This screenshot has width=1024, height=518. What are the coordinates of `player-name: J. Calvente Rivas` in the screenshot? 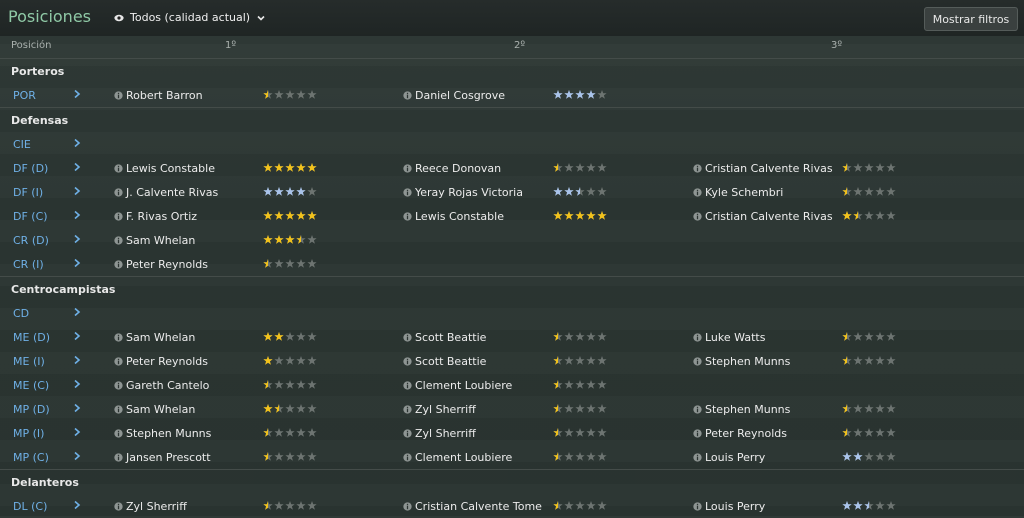 It's located at (172, 192).